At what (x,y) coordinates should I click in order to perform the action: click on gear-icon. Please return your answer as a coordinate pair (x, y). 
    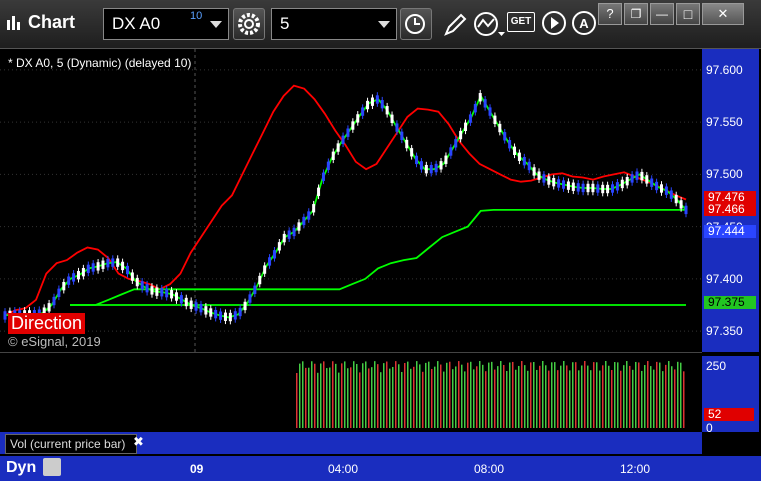
    Looking at the image, I should click on (249, 24).